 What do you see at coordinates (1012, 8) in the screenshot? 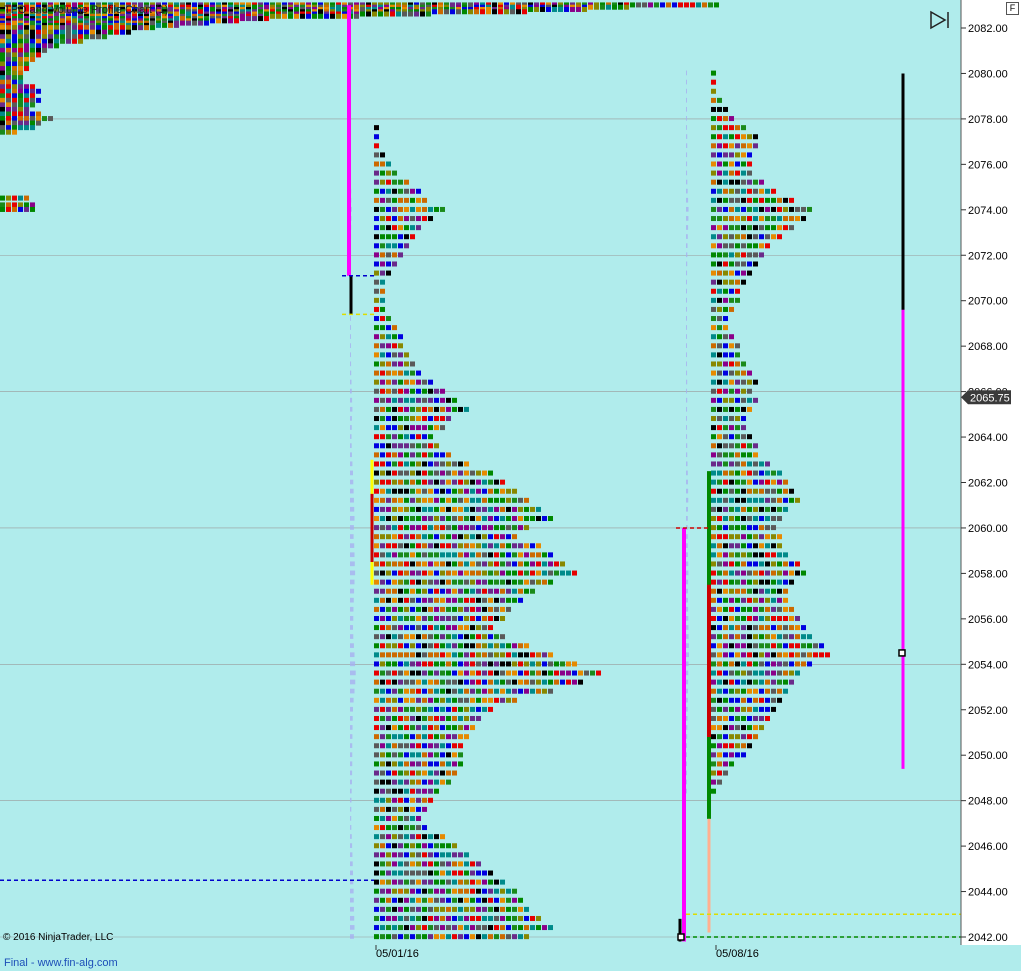
I see `f-button: F` at bounding box center [1012, 8].